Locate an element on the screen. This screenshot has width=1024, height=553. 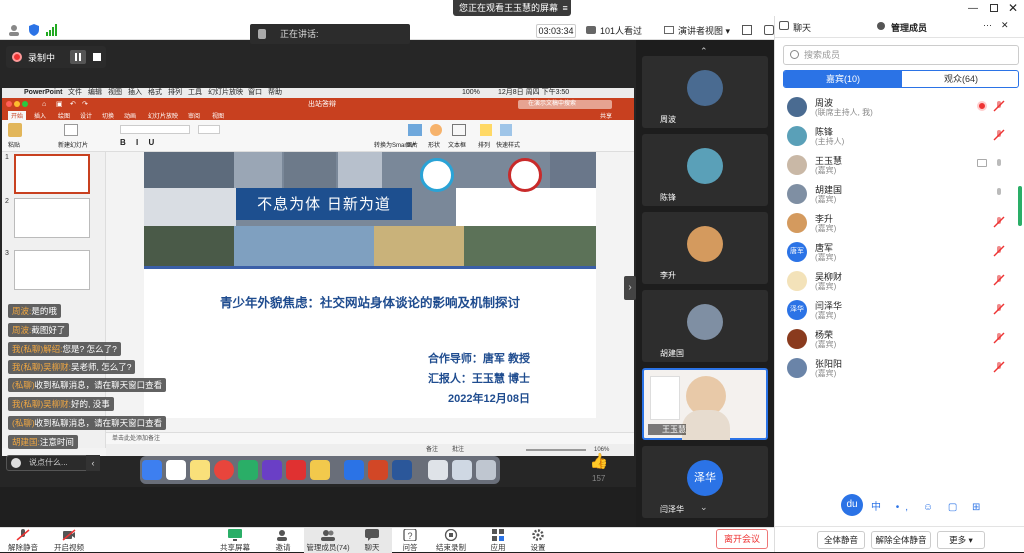
collapse-gallery-button: › is located at coordinates (630, 288).